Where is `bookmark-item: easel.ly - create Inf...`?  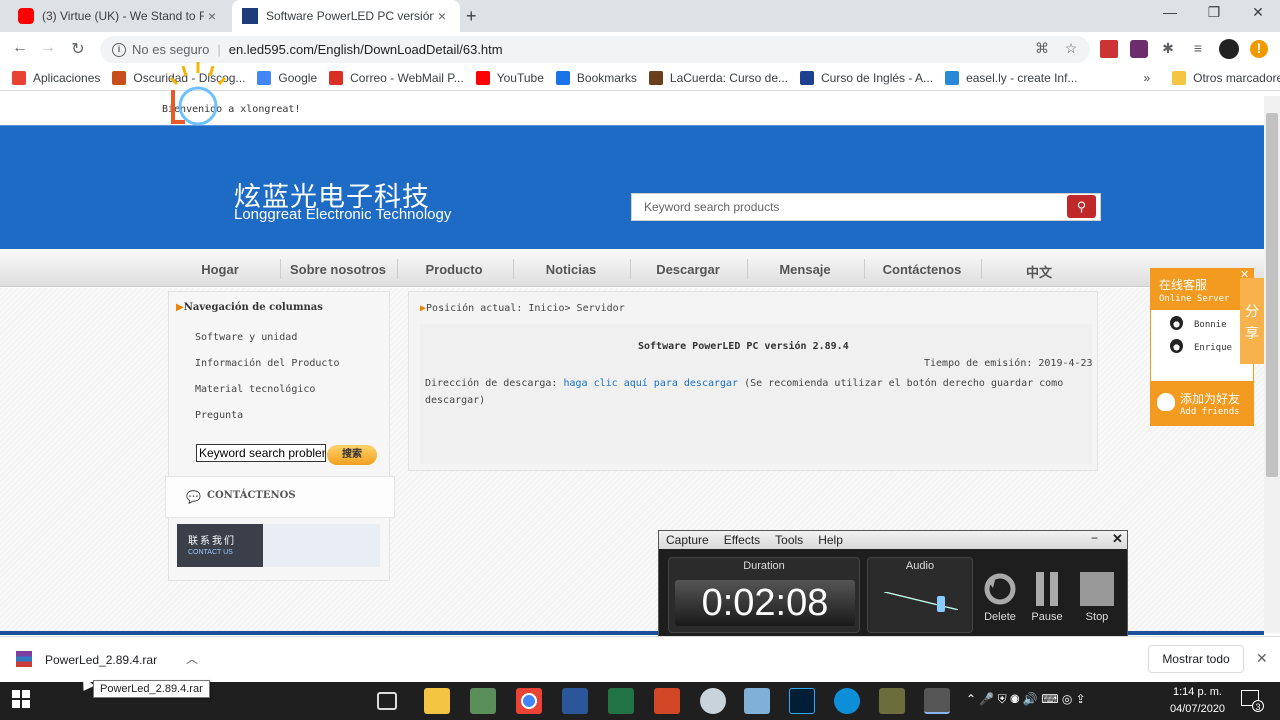 bookmark-item: easel.ly - create Inf... is located at coordinates (1011, 78).